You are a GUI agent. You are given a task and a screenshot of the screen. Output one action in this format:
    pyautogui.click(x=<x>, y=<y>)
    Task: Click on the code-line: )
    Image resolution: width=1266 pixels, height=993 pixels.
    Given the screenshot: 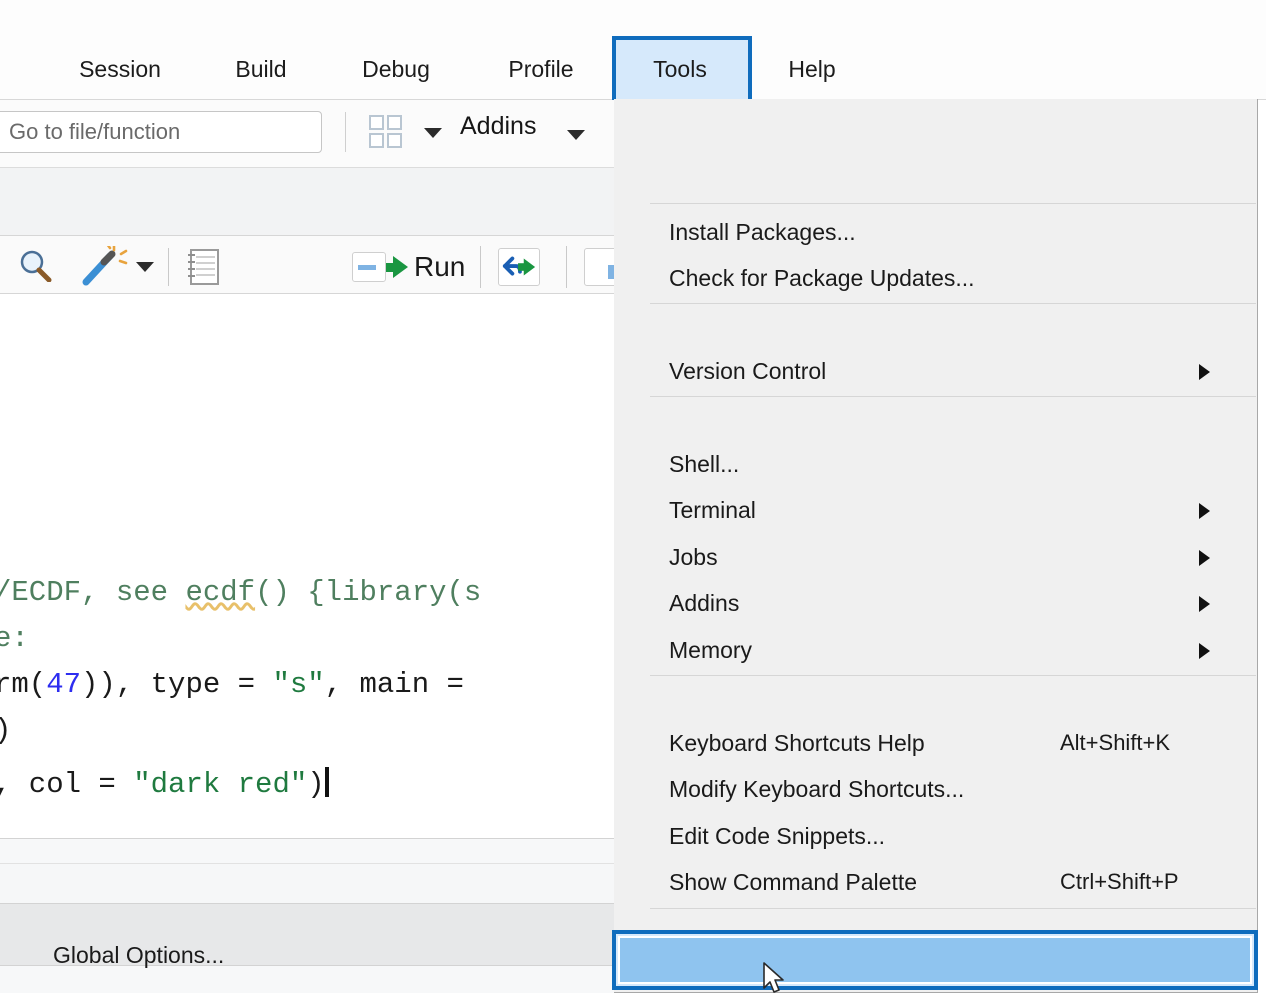 What is the action you would take?
    pyautogui.click(x=5, y=731)
    